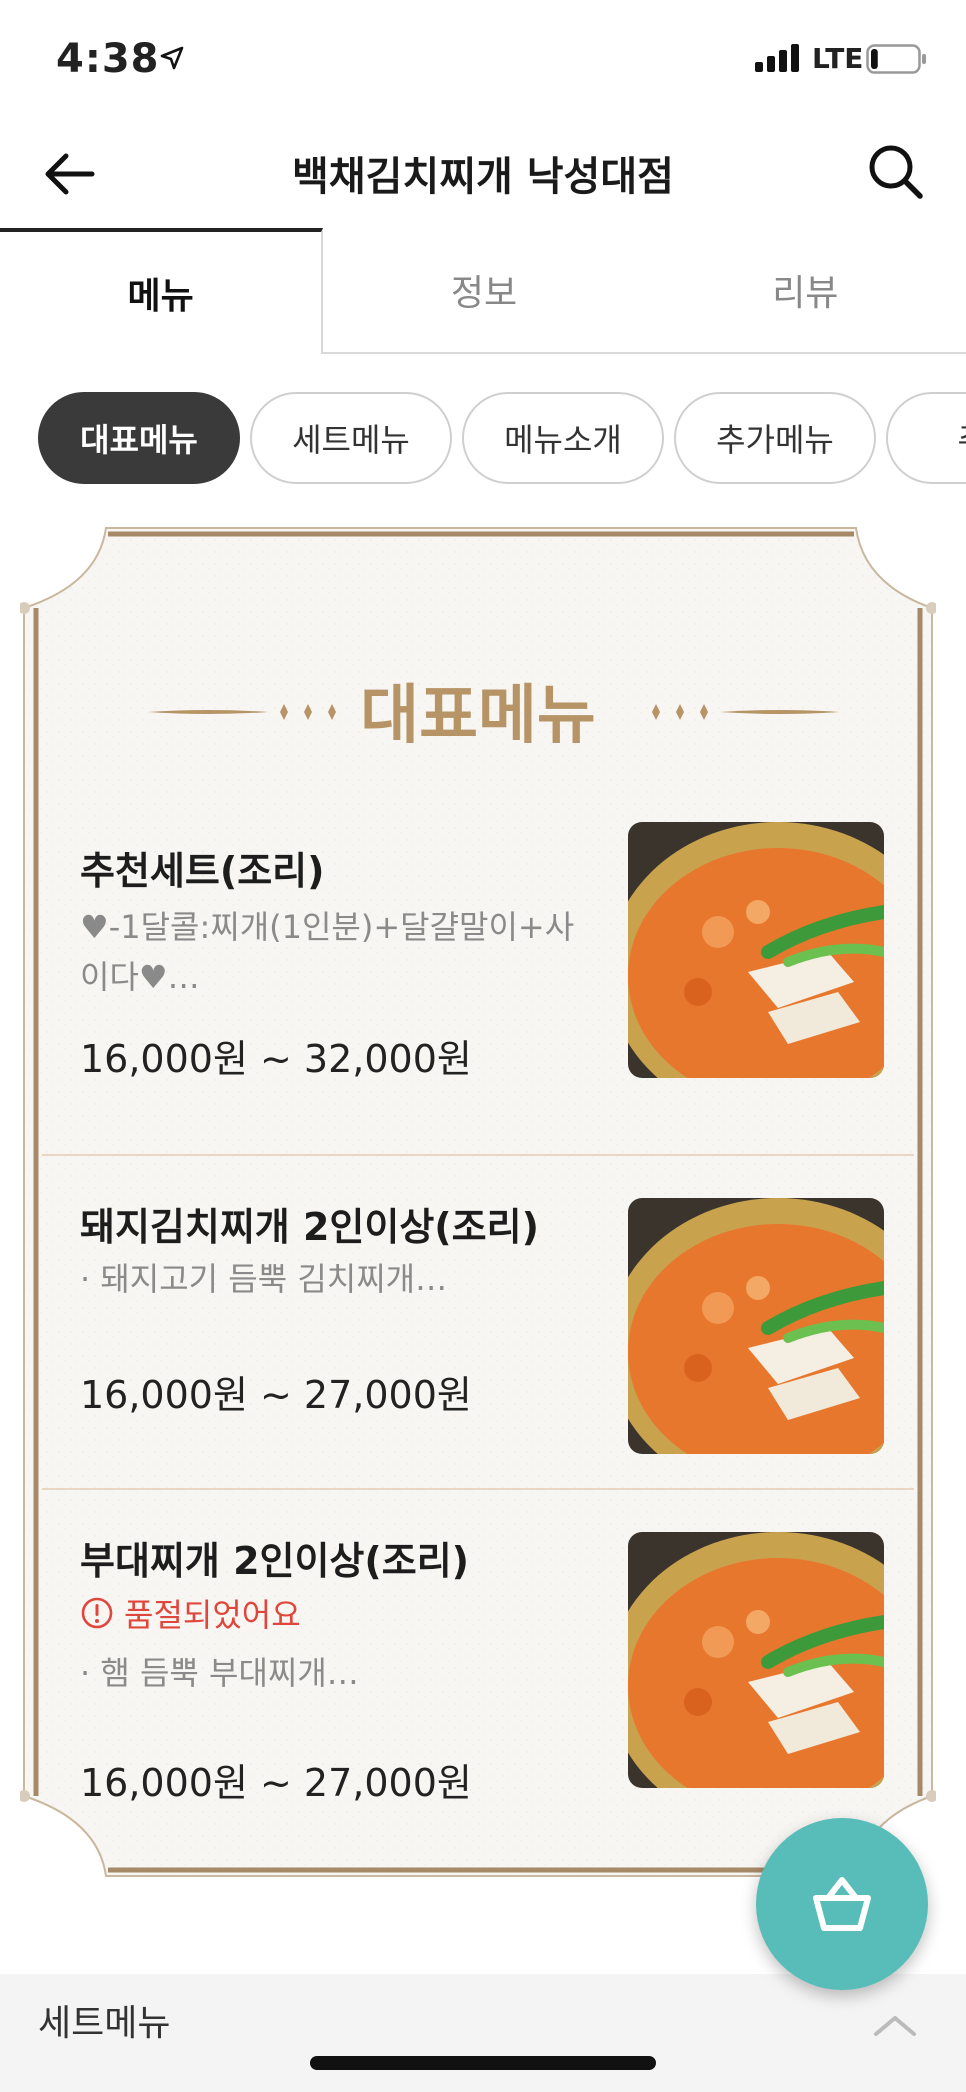 The image size is (966, 2092). Describe the element at coordinates (478, 716) in the screenshot. I see `section-title-label: 대표메뉴` at that location.